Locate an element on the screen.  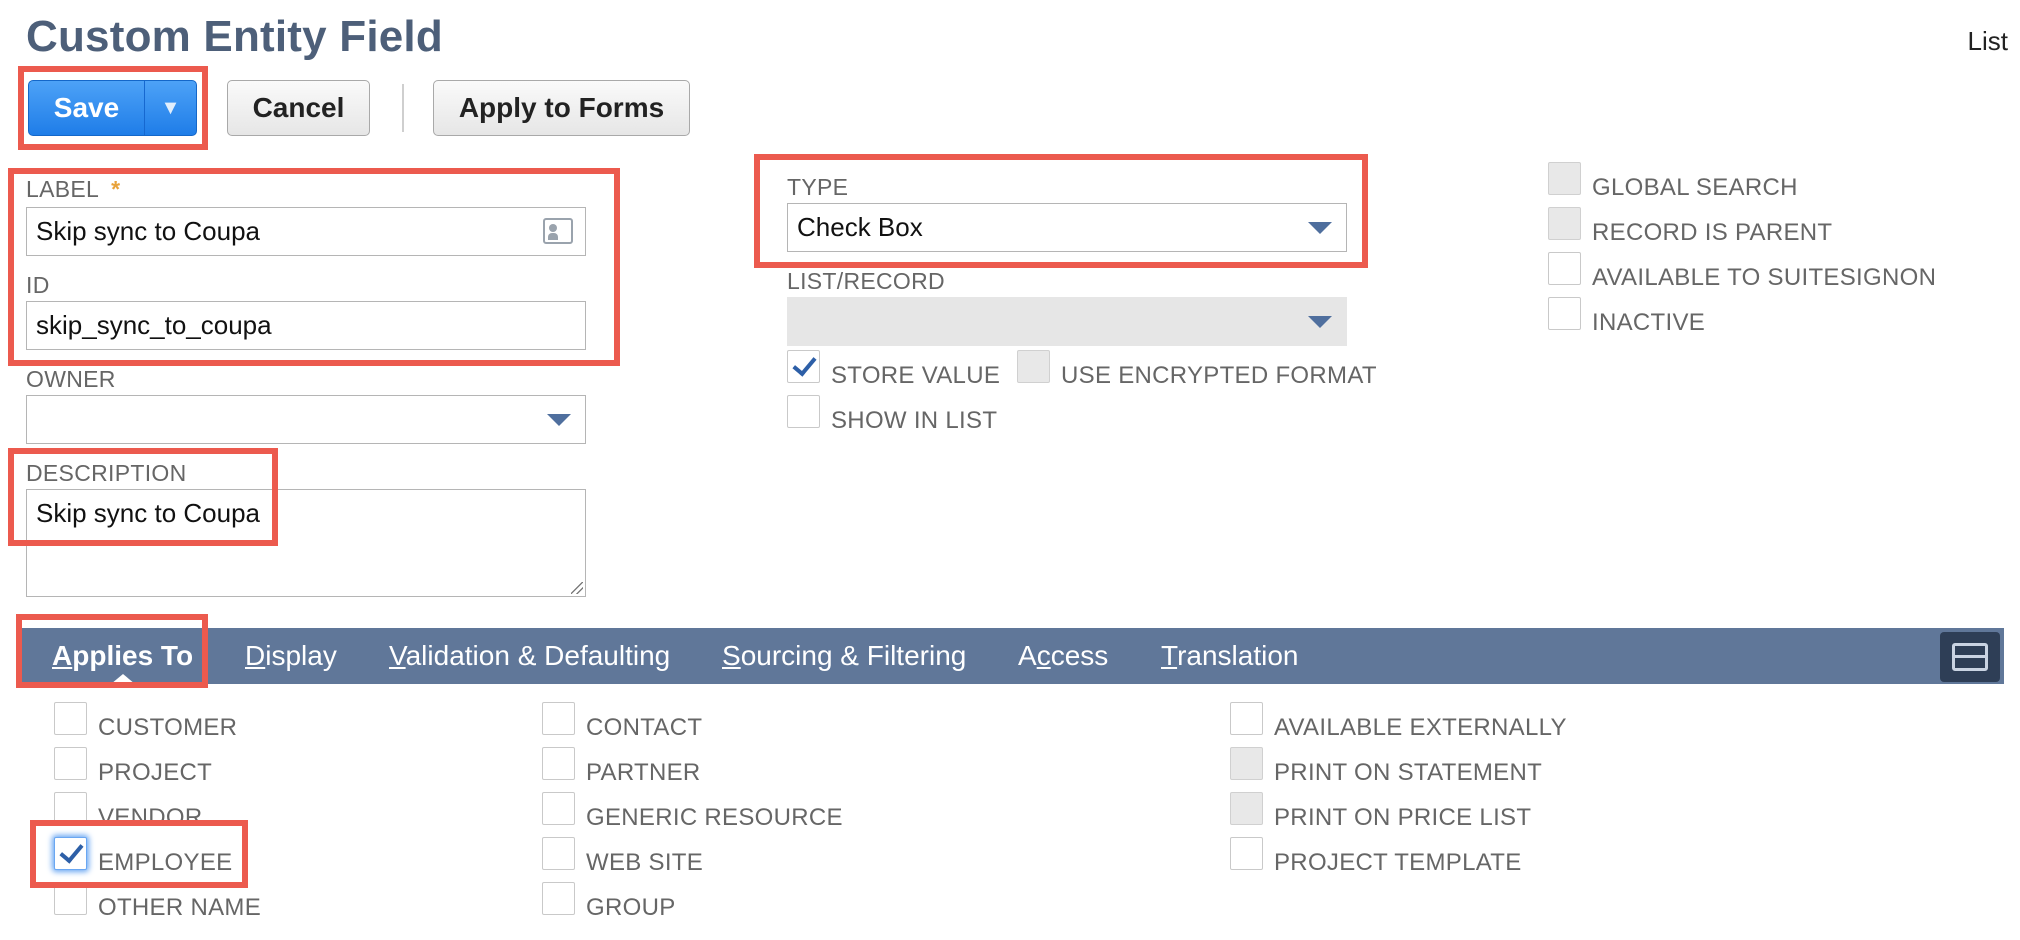
other-name-checkbox is located at coordinates (70, 898).